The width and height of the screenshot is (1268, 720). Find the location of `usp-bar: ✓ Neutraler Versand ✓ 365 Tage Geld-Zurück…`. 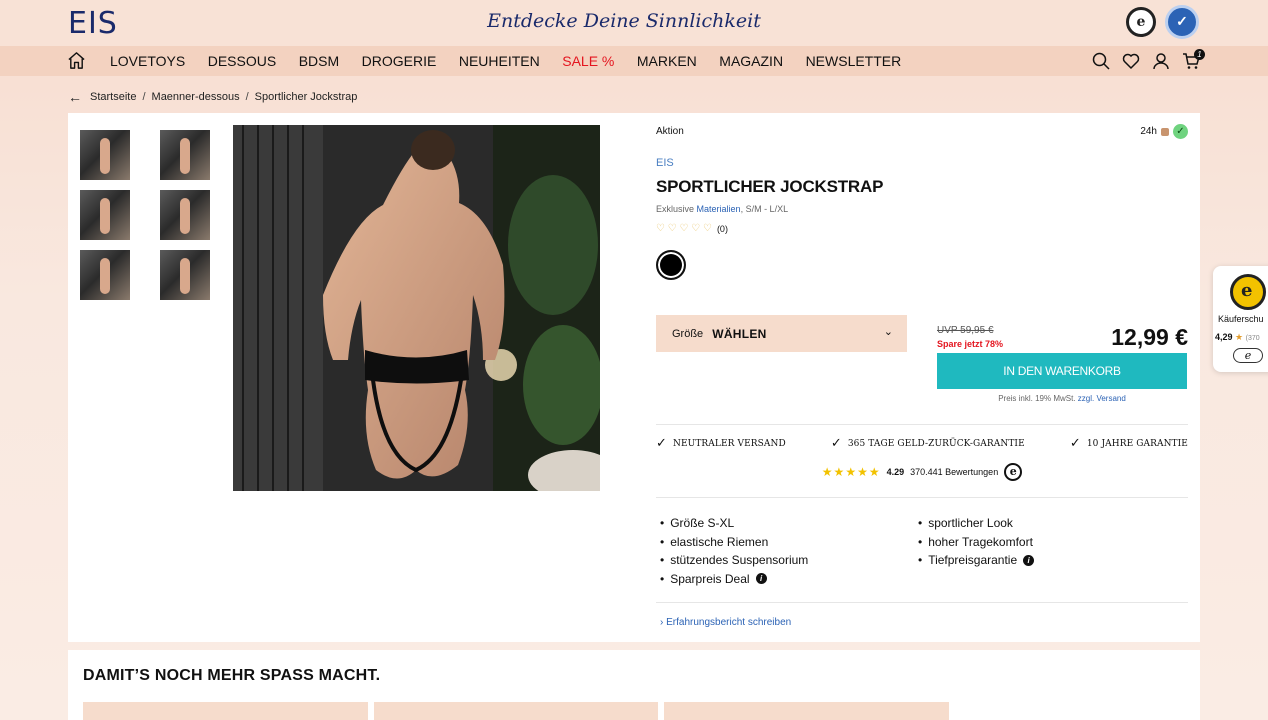

usp-bar: ✓ Neutraler Versand ✓ 365 Tage Geld-Zurück… is located at coordinates (922, 443).